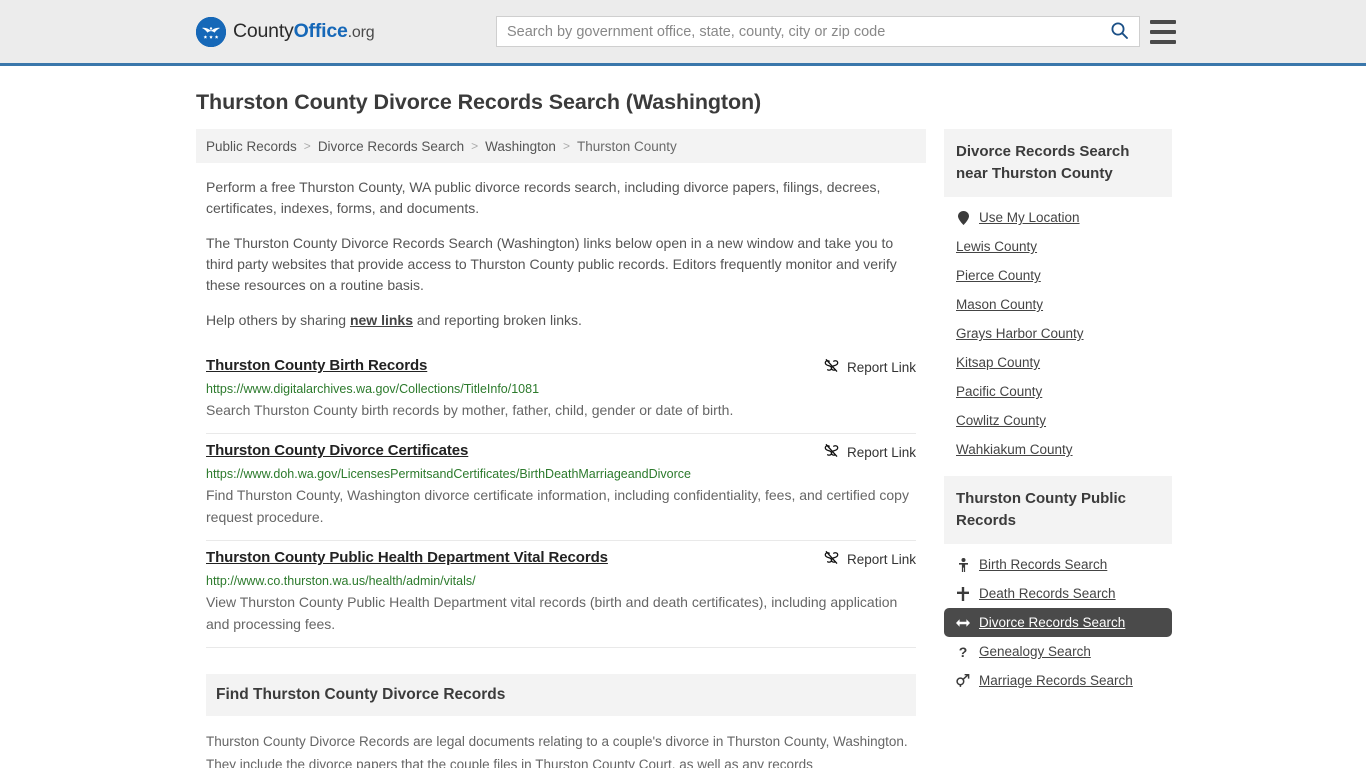  Describe the element at coordinates (337, 450) in the screenshot. I see `result-title-link: Thurston County Divorce Certificates` at that location.